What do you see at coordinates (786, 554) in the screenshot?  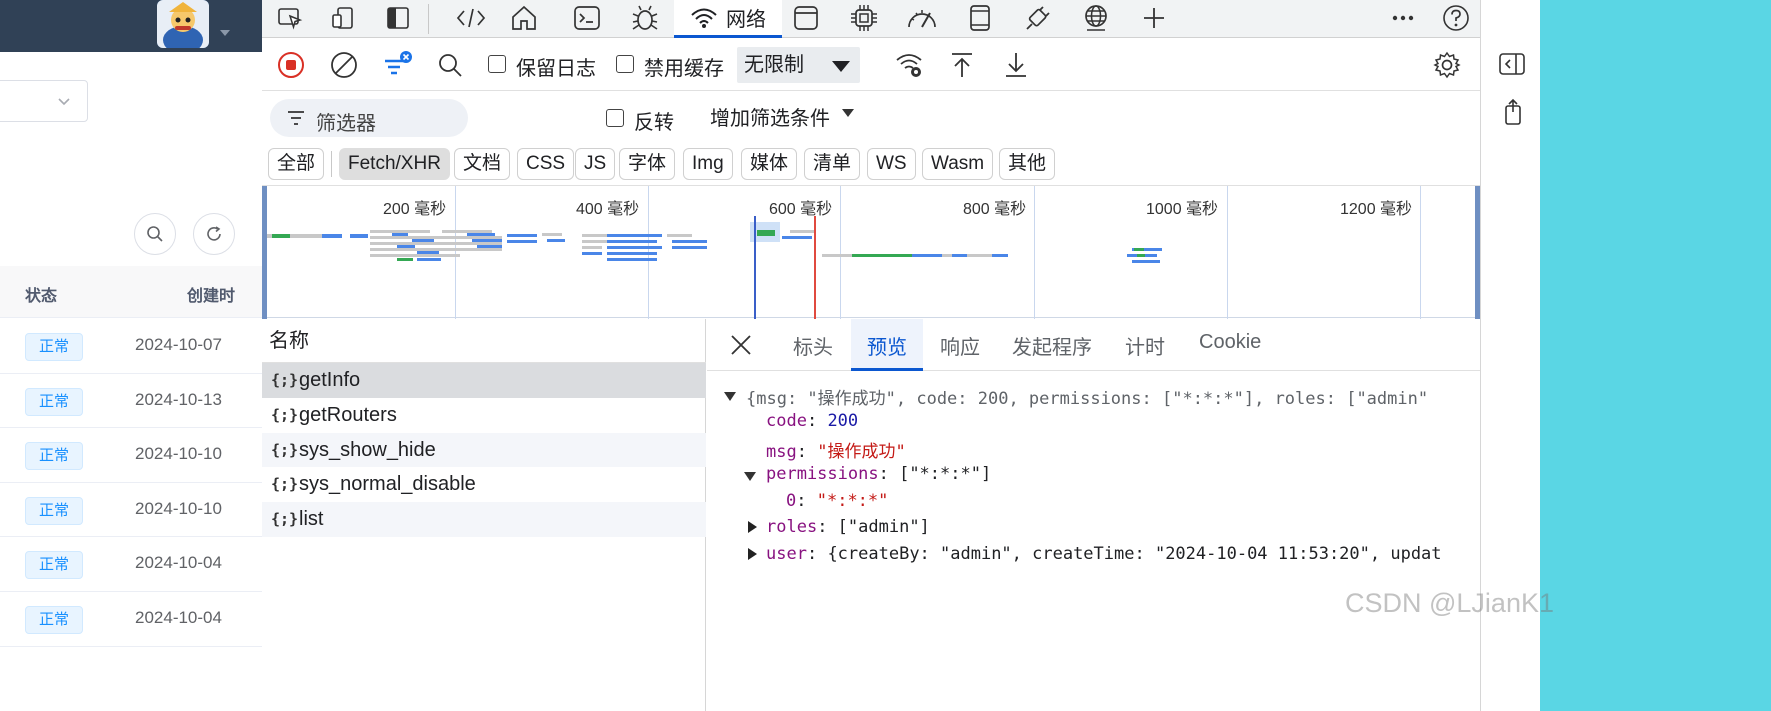 I see `json-key: user` at bounding box center [786, 554].